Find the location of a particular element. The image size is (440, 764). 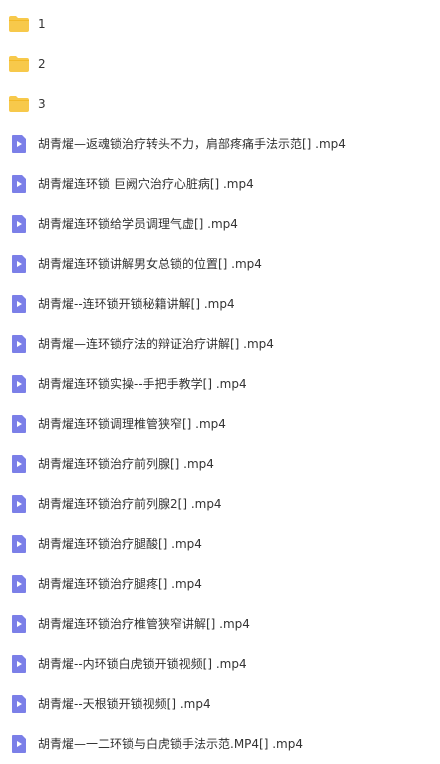

file-name: 胡青燿--天根锁开锁视频[] .mp4 is located at coordinates (124, 704).